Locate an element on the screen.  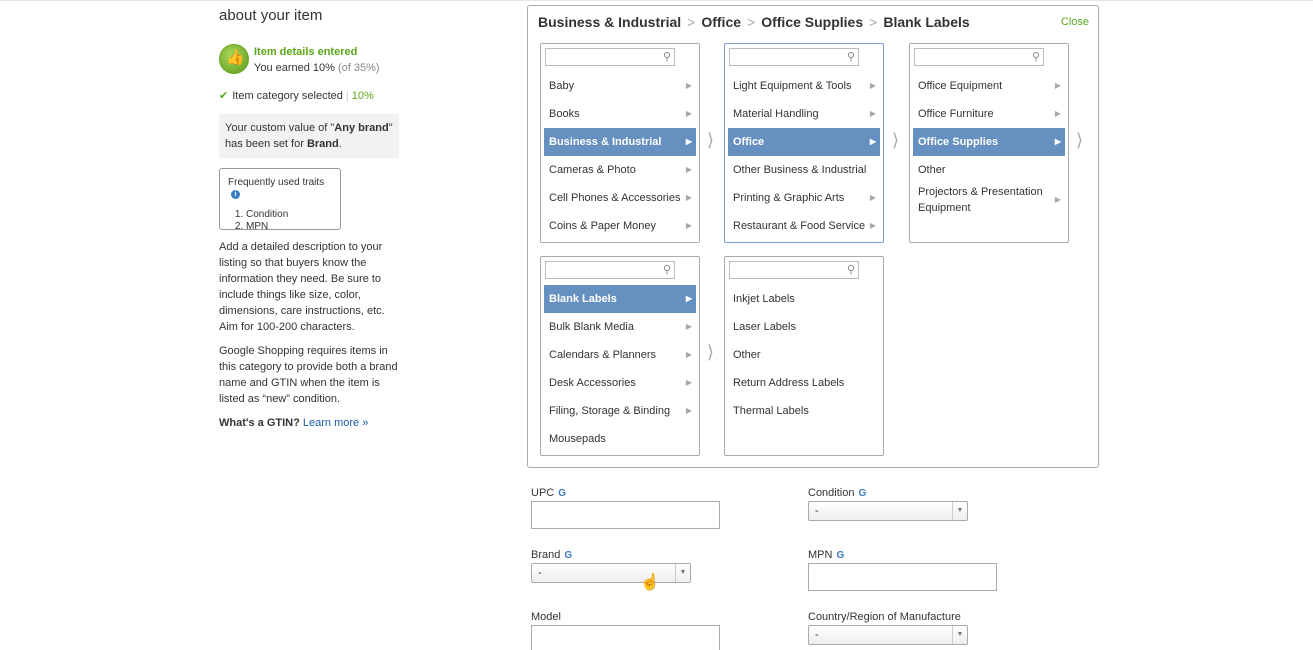
category-label: Printing & Graphic Arts is located at coordinates (789, 198).